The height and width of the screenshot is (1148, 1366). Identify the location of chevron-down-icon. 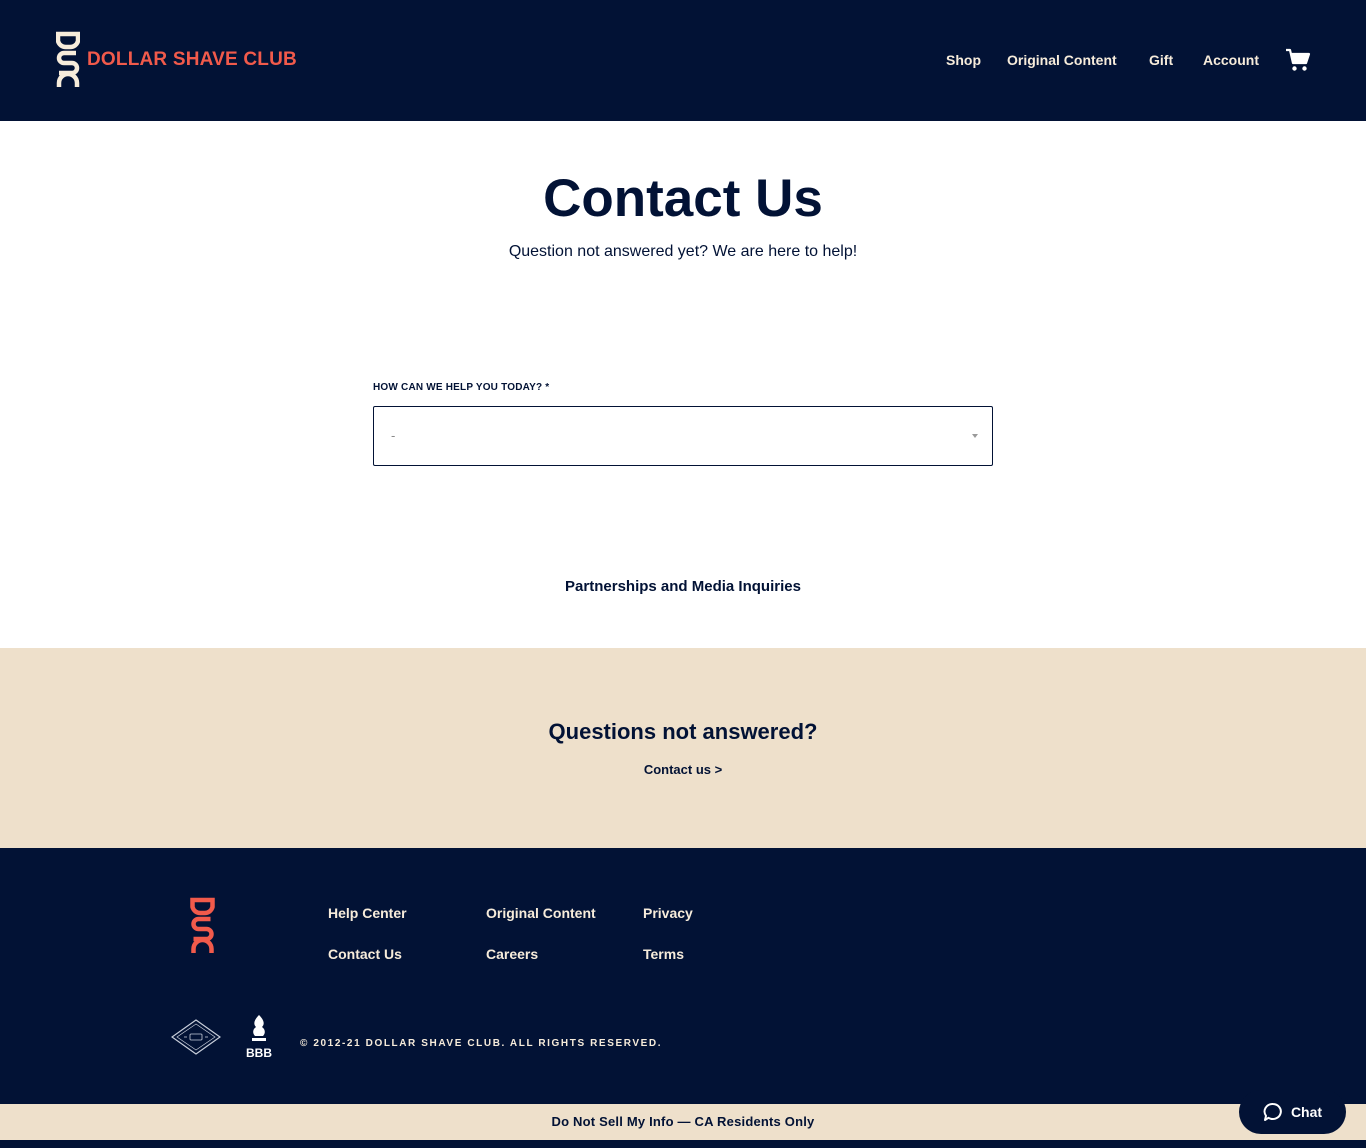
(975, 436).